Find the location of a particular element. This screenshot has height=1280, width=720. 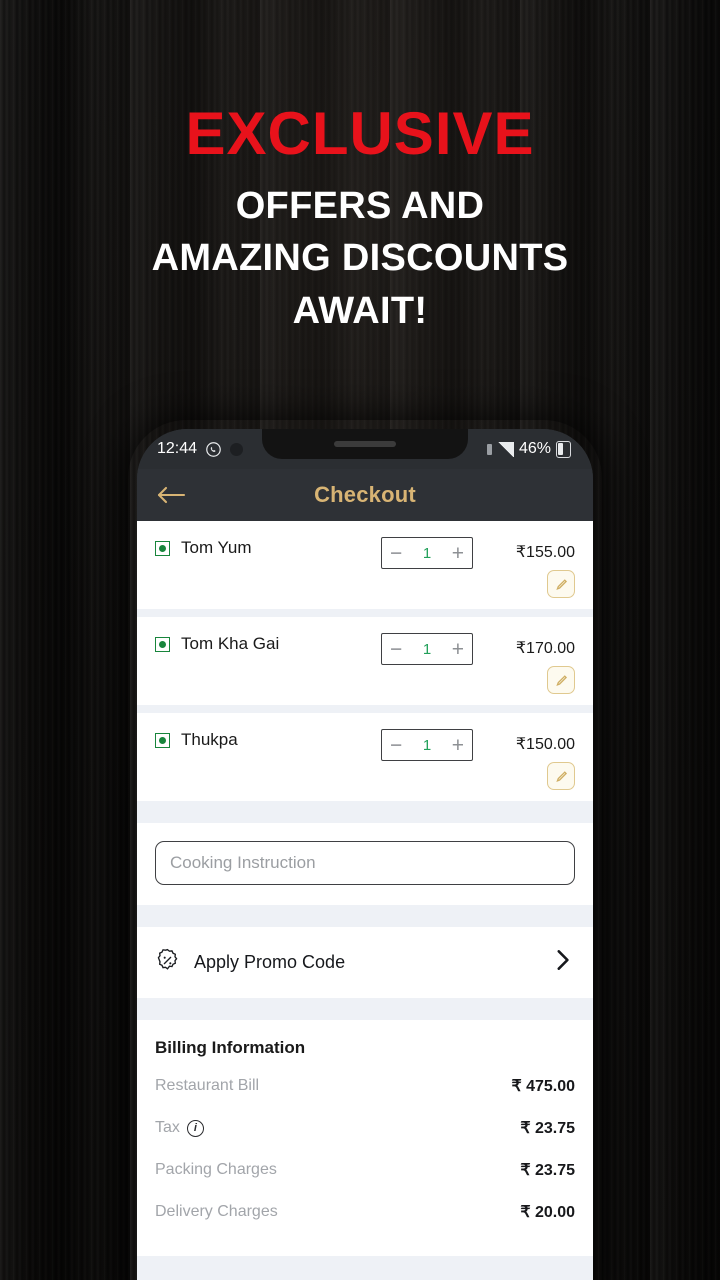

billing-row-label-wrap: Tax i is located at coordinates (179, 1128).